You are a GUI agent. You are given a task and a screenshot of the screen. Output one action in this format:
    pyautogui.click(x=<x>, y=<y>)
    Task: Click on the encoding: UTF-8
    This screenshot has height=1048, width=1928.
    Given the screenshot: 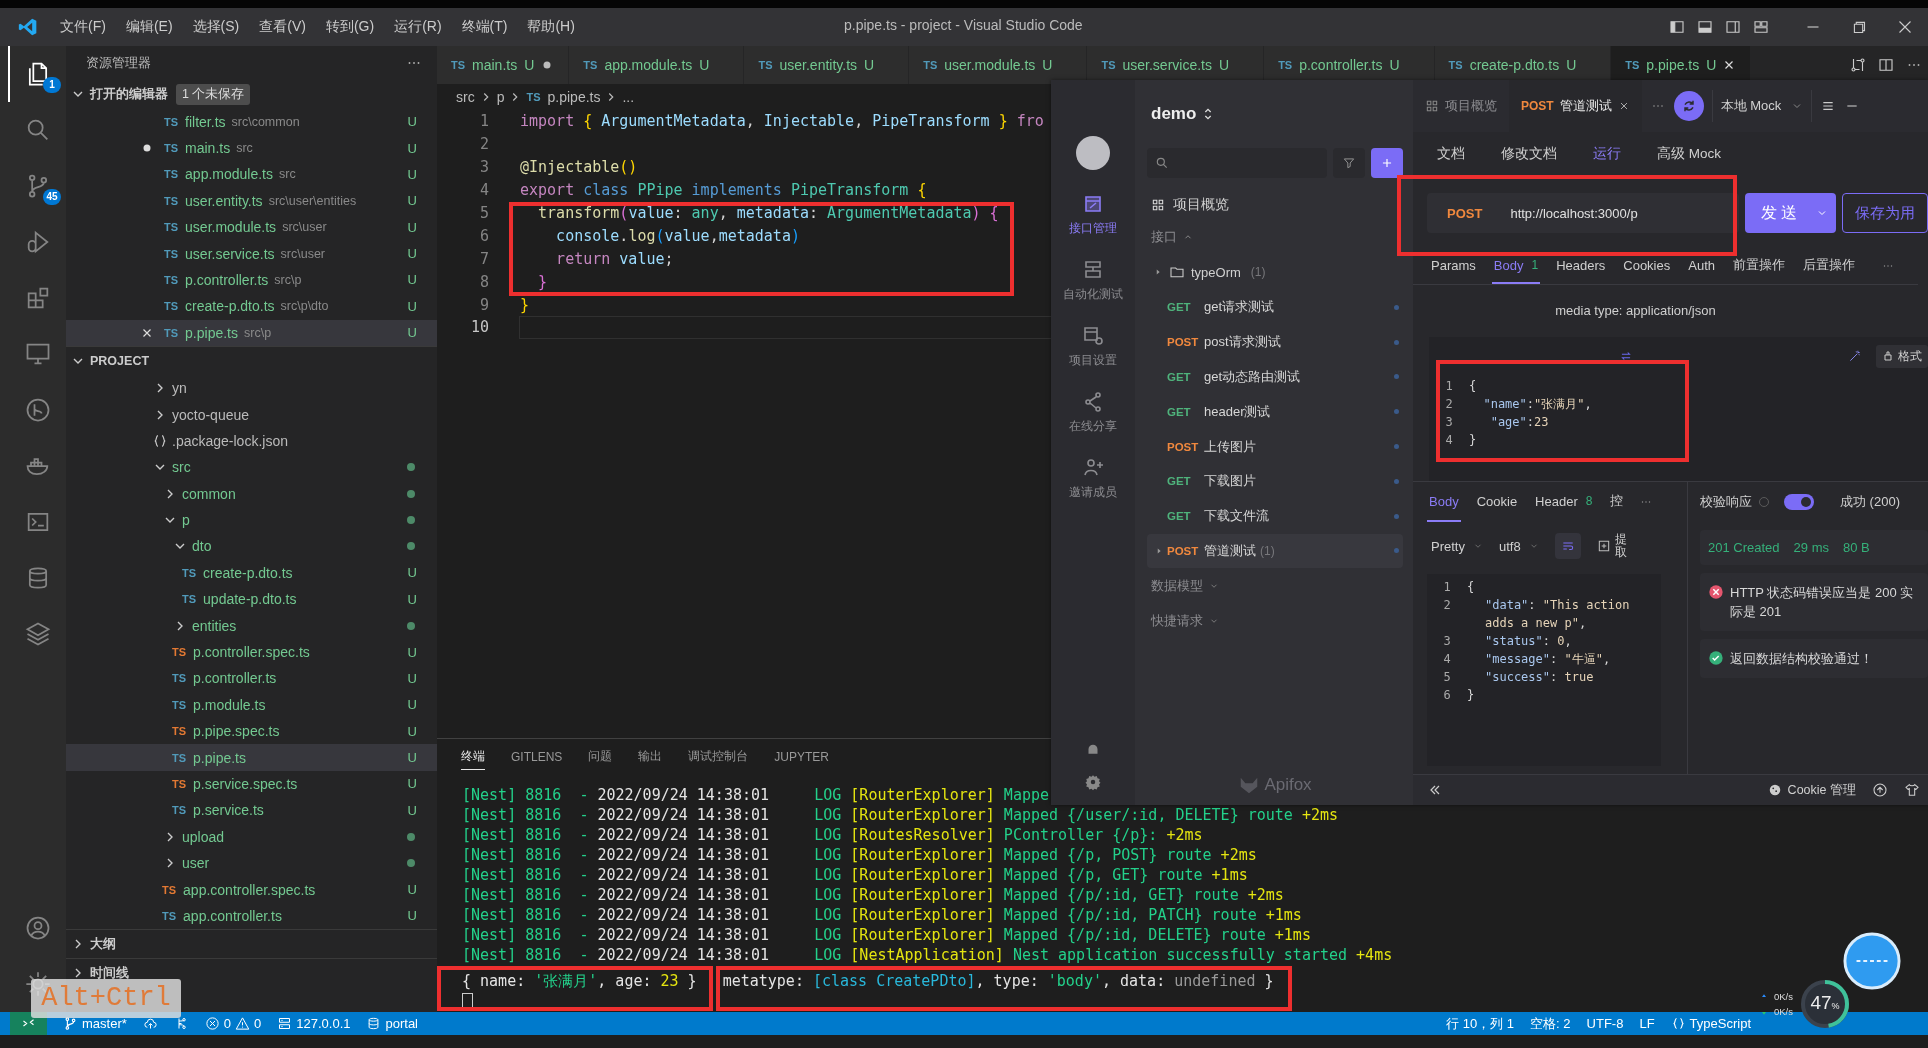 What is the action you would take?
    pyautogui.click(x=1605, y=1023)
    